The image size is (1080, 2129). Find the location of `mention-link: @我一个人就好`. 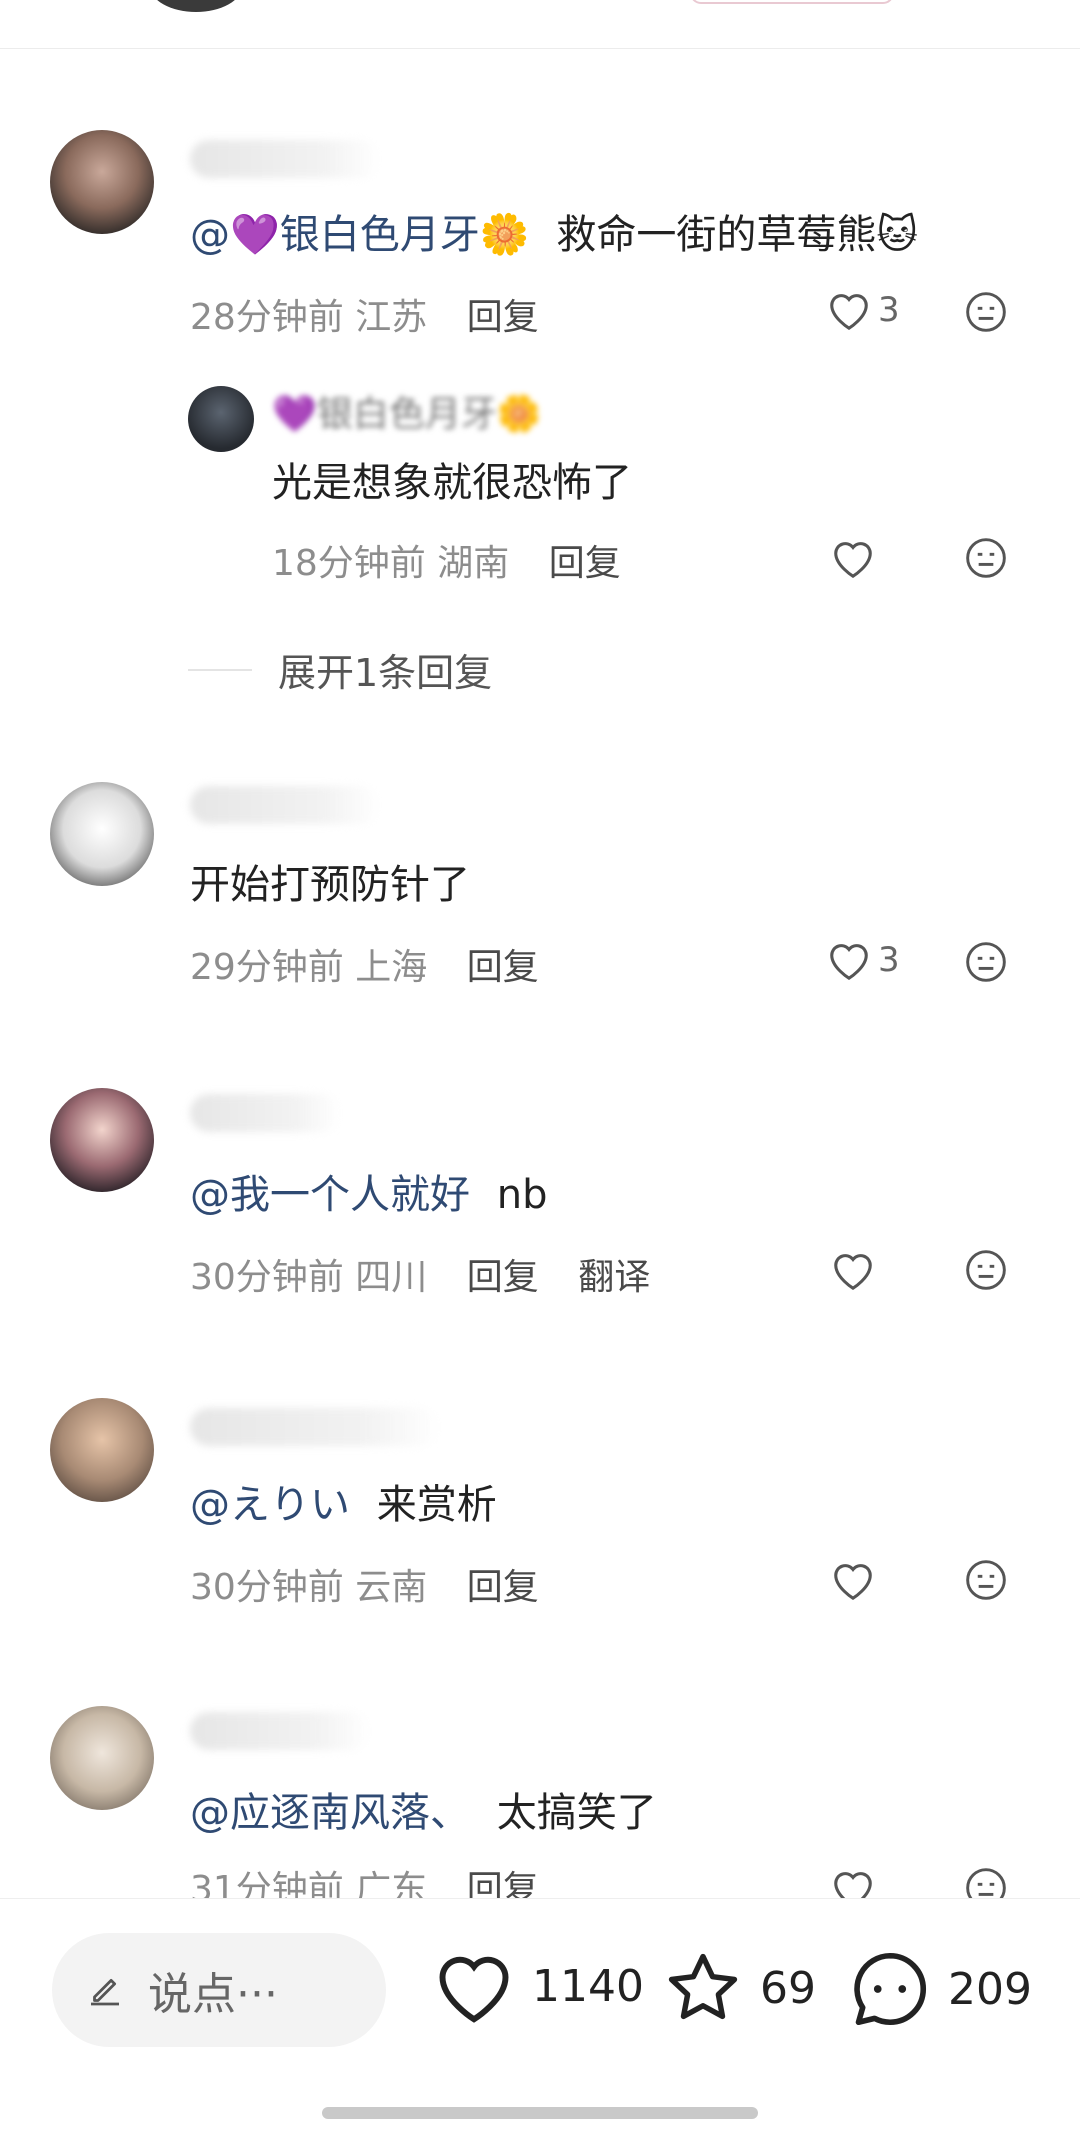

mention-link: @我一个人就好 is located at coordinates (330, 1195).